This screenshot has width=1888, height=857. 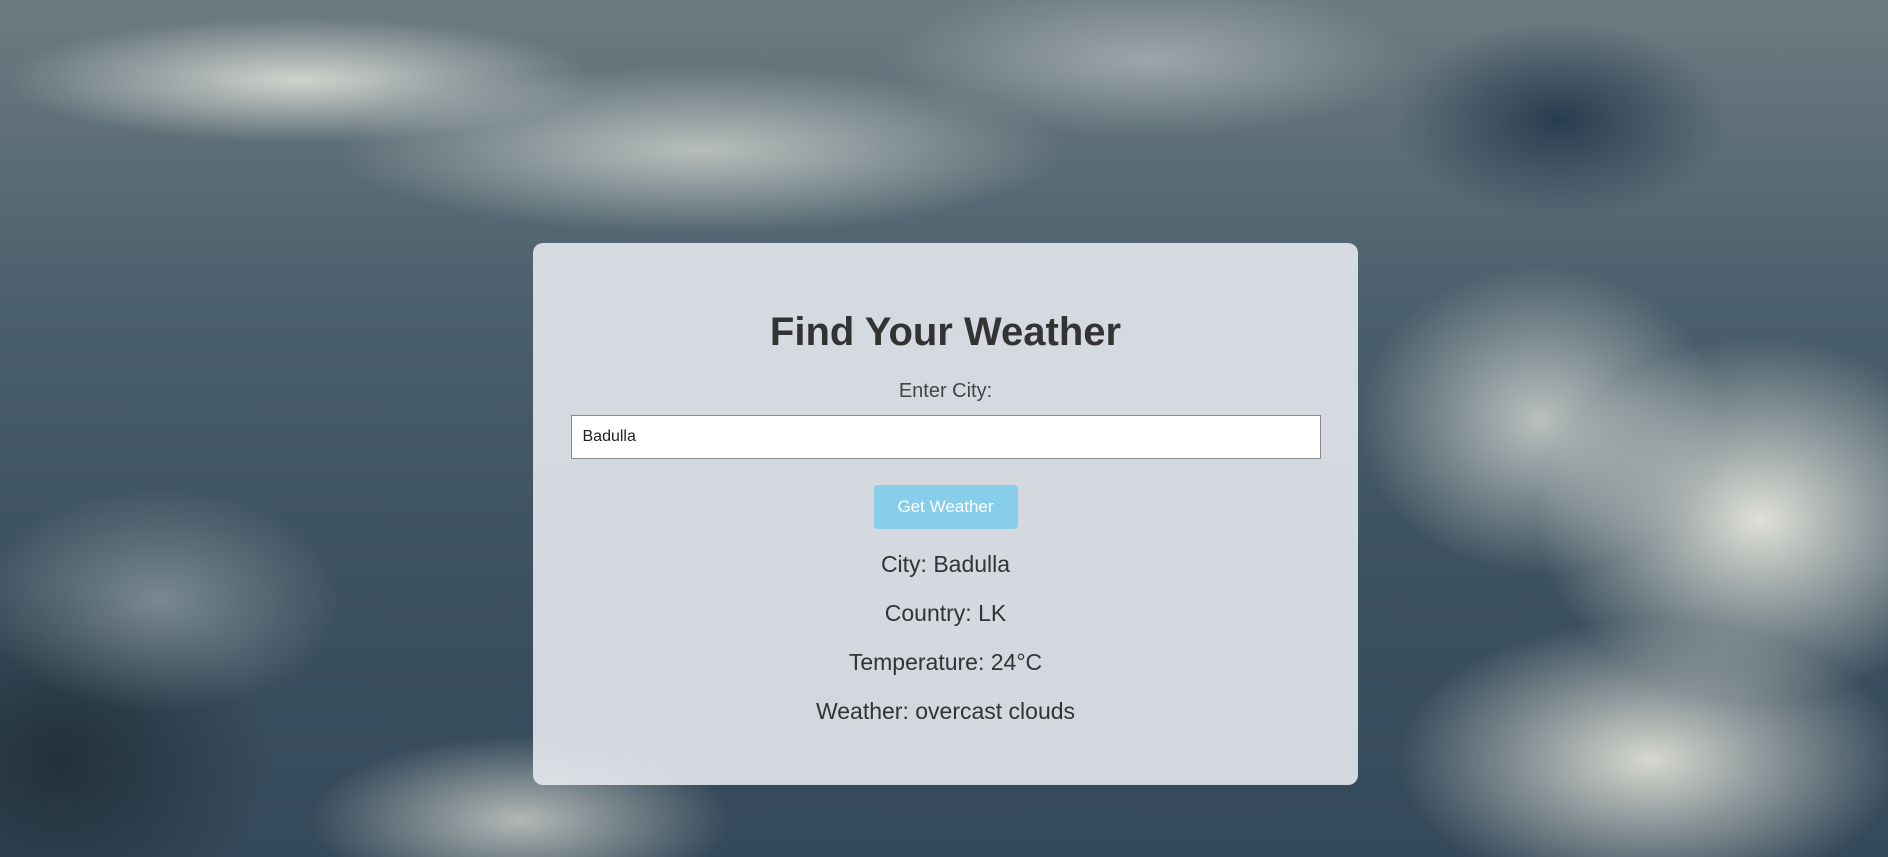 I want to click on city-label: Enter City:, so click(x=945, y=391).